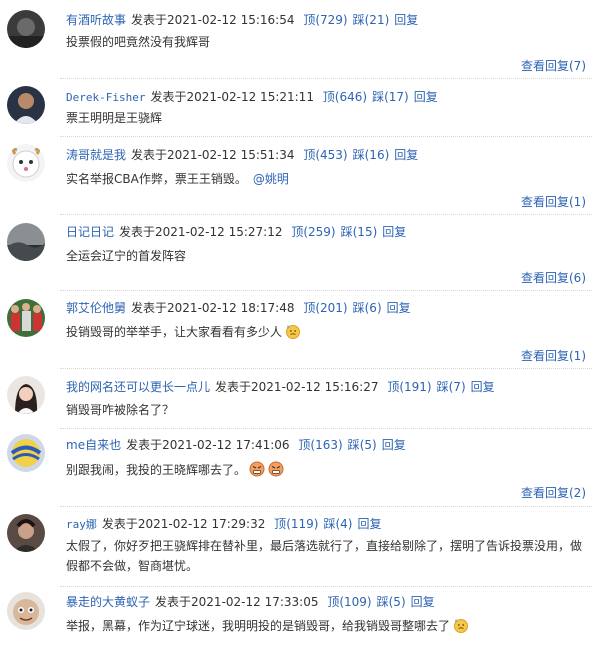  What do you see at coordinates (337, 524) in the screenshot?
I see `downvote-button: 踩(4)` at bounding box center [337, 524].